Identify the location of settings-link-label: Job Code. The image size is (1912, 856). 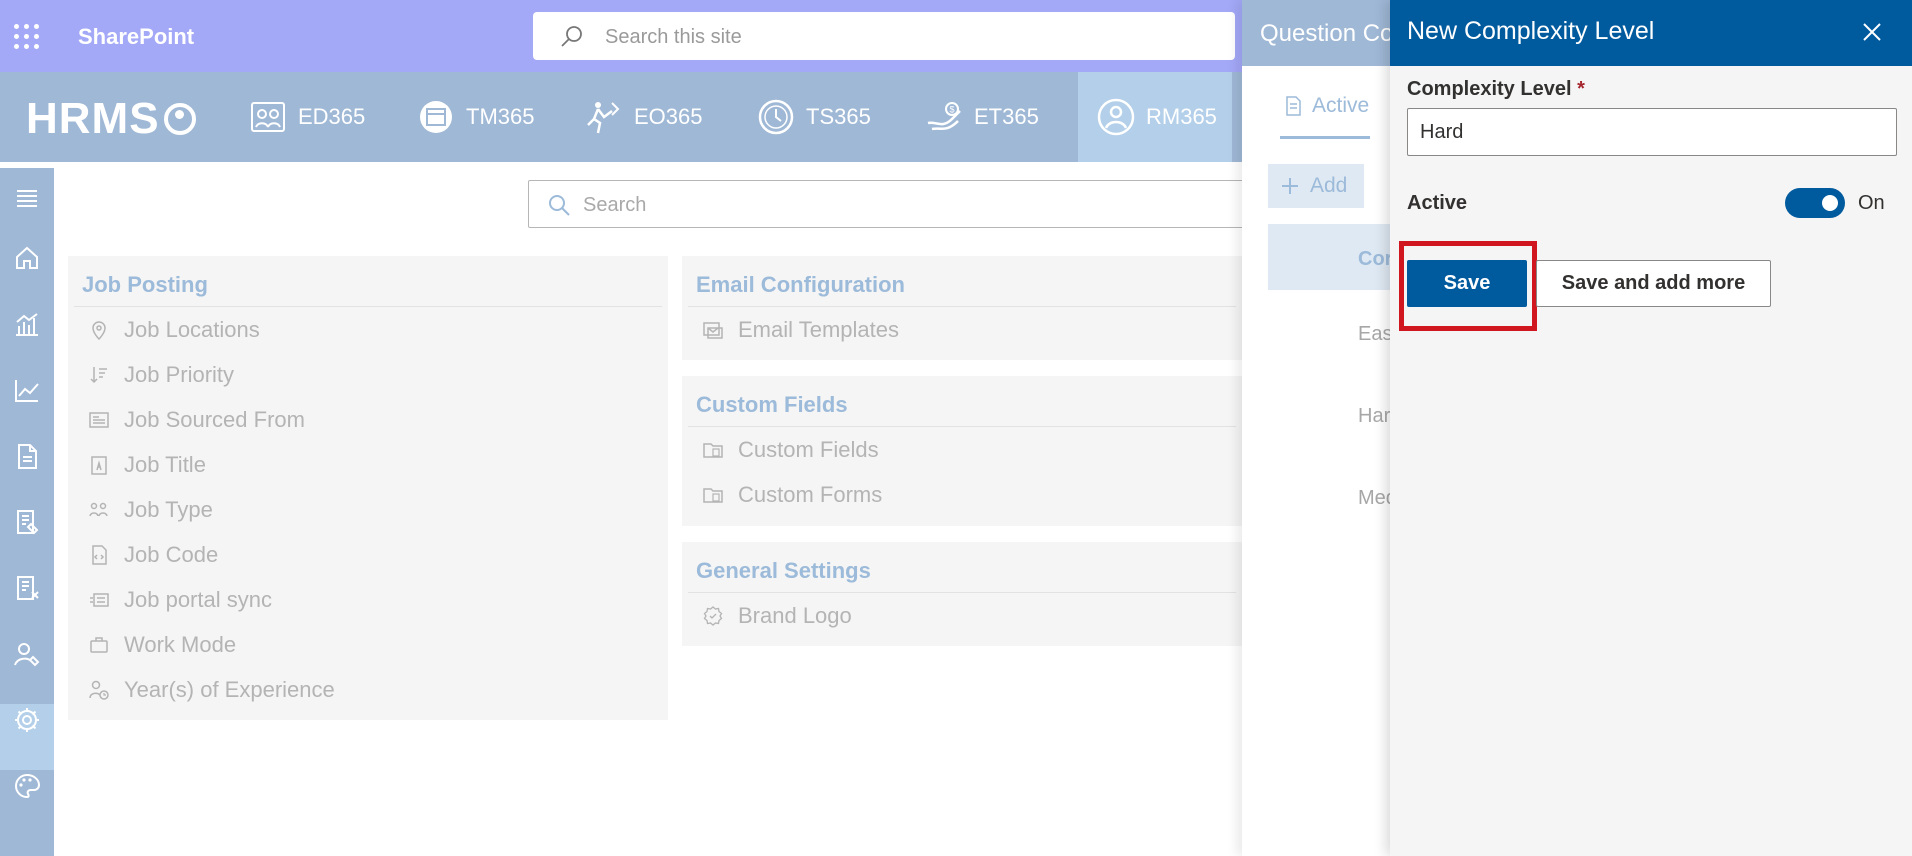
(171, 554).